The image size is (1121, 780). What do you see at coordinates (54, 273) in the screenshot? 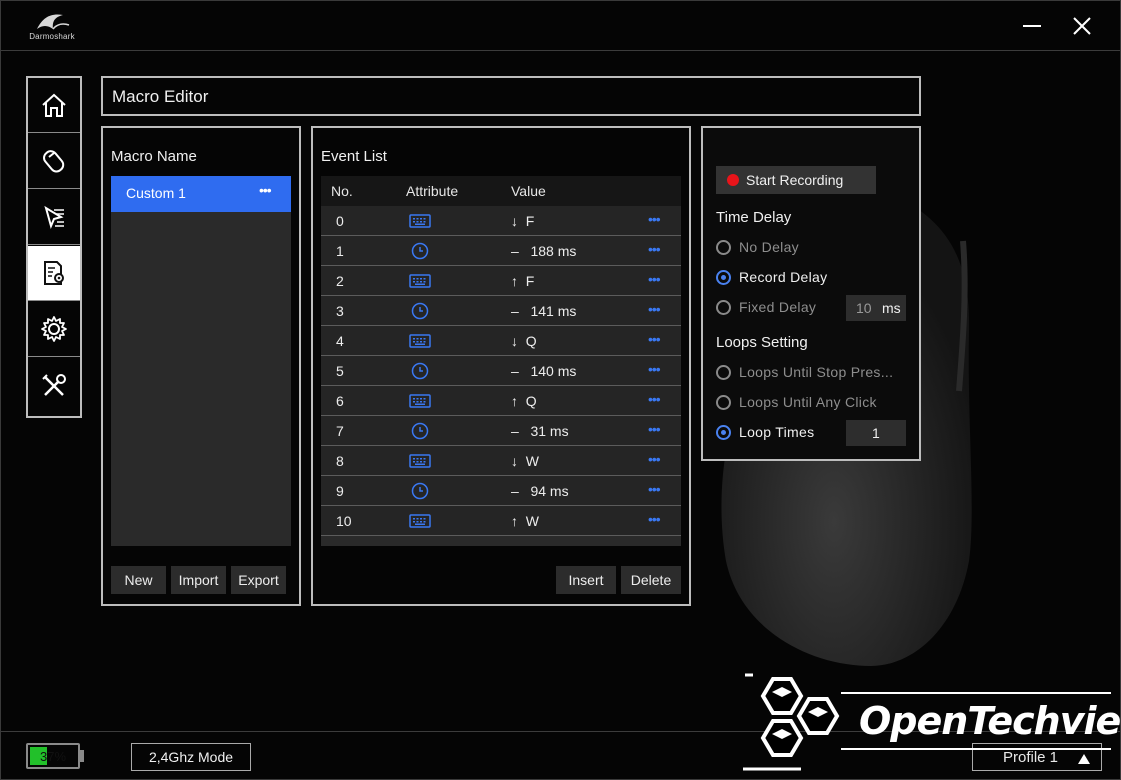
I see `sidebar-item-macro` at bounding box center [54, 273].